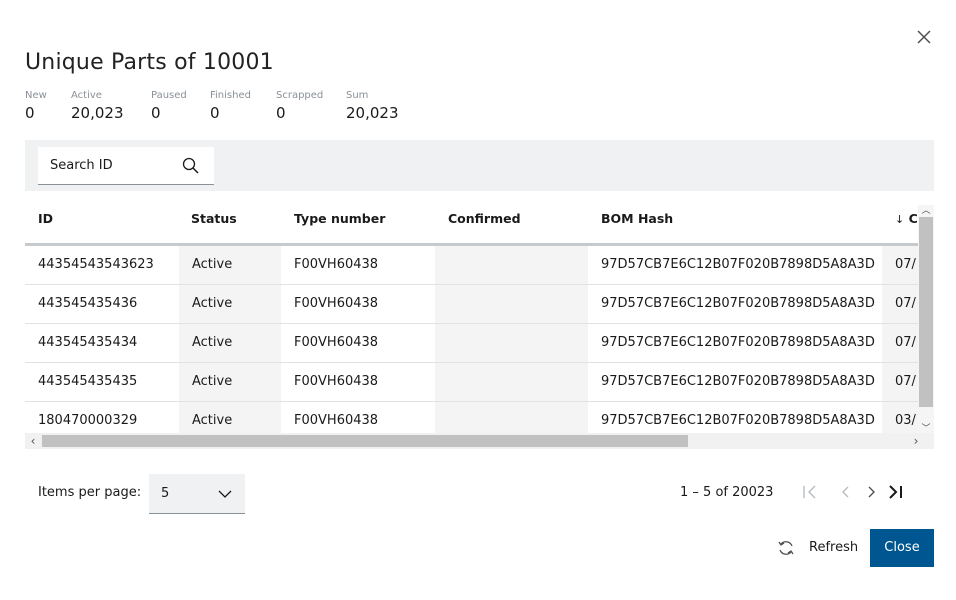  I want to click on scroll-up-icon: ︿, so click(926, 211).